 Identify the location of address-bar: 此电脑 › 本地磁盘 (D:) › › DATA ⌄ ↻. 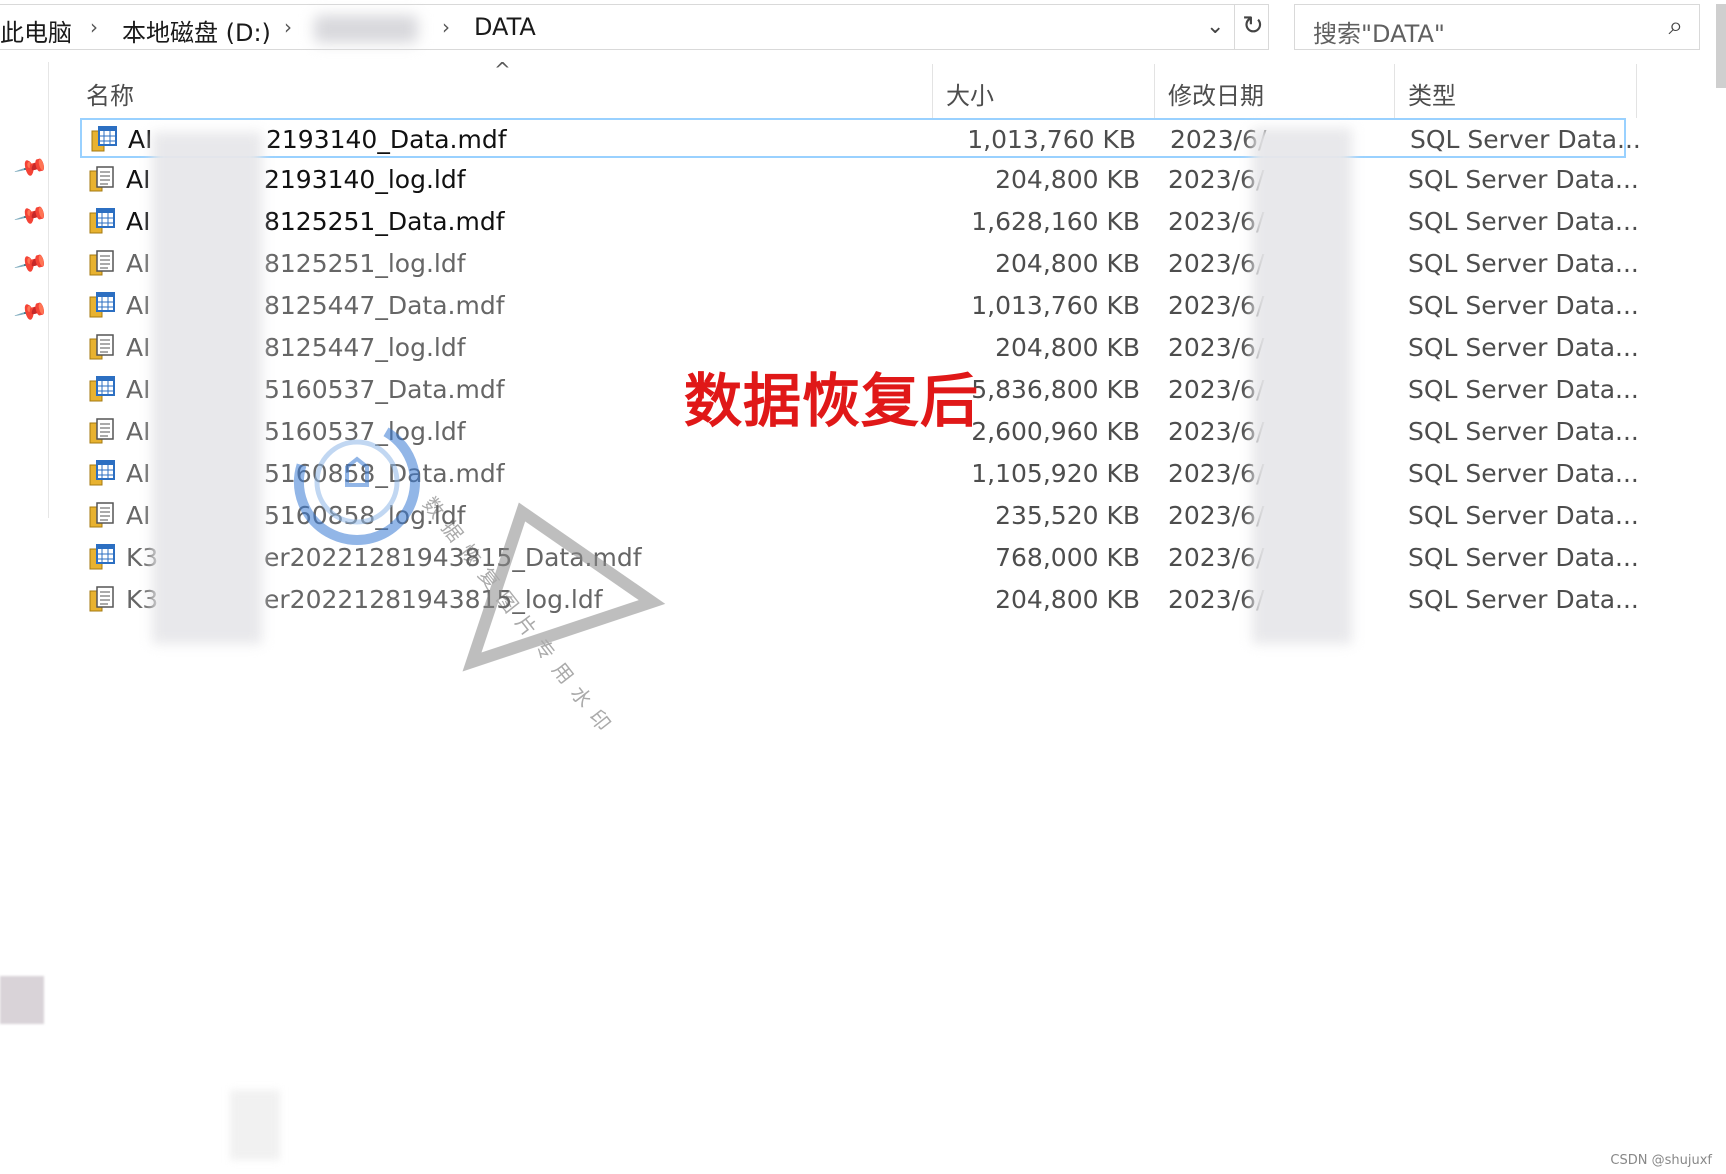
(634, 27).